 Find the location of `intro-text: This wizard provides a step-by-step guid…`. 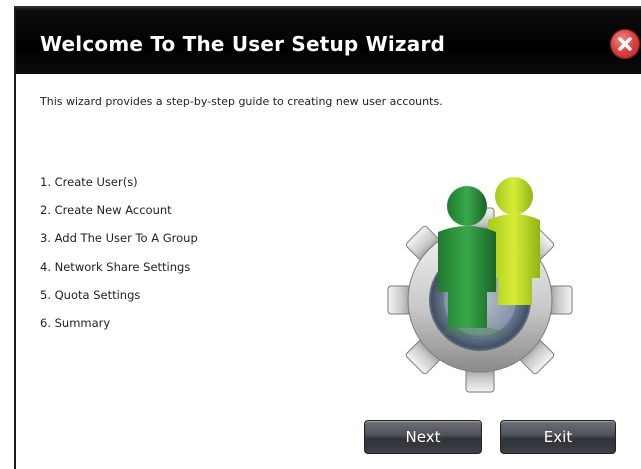

intro-text: This wizard provides a step-by-step guid… is located at coordinates (241, 101).